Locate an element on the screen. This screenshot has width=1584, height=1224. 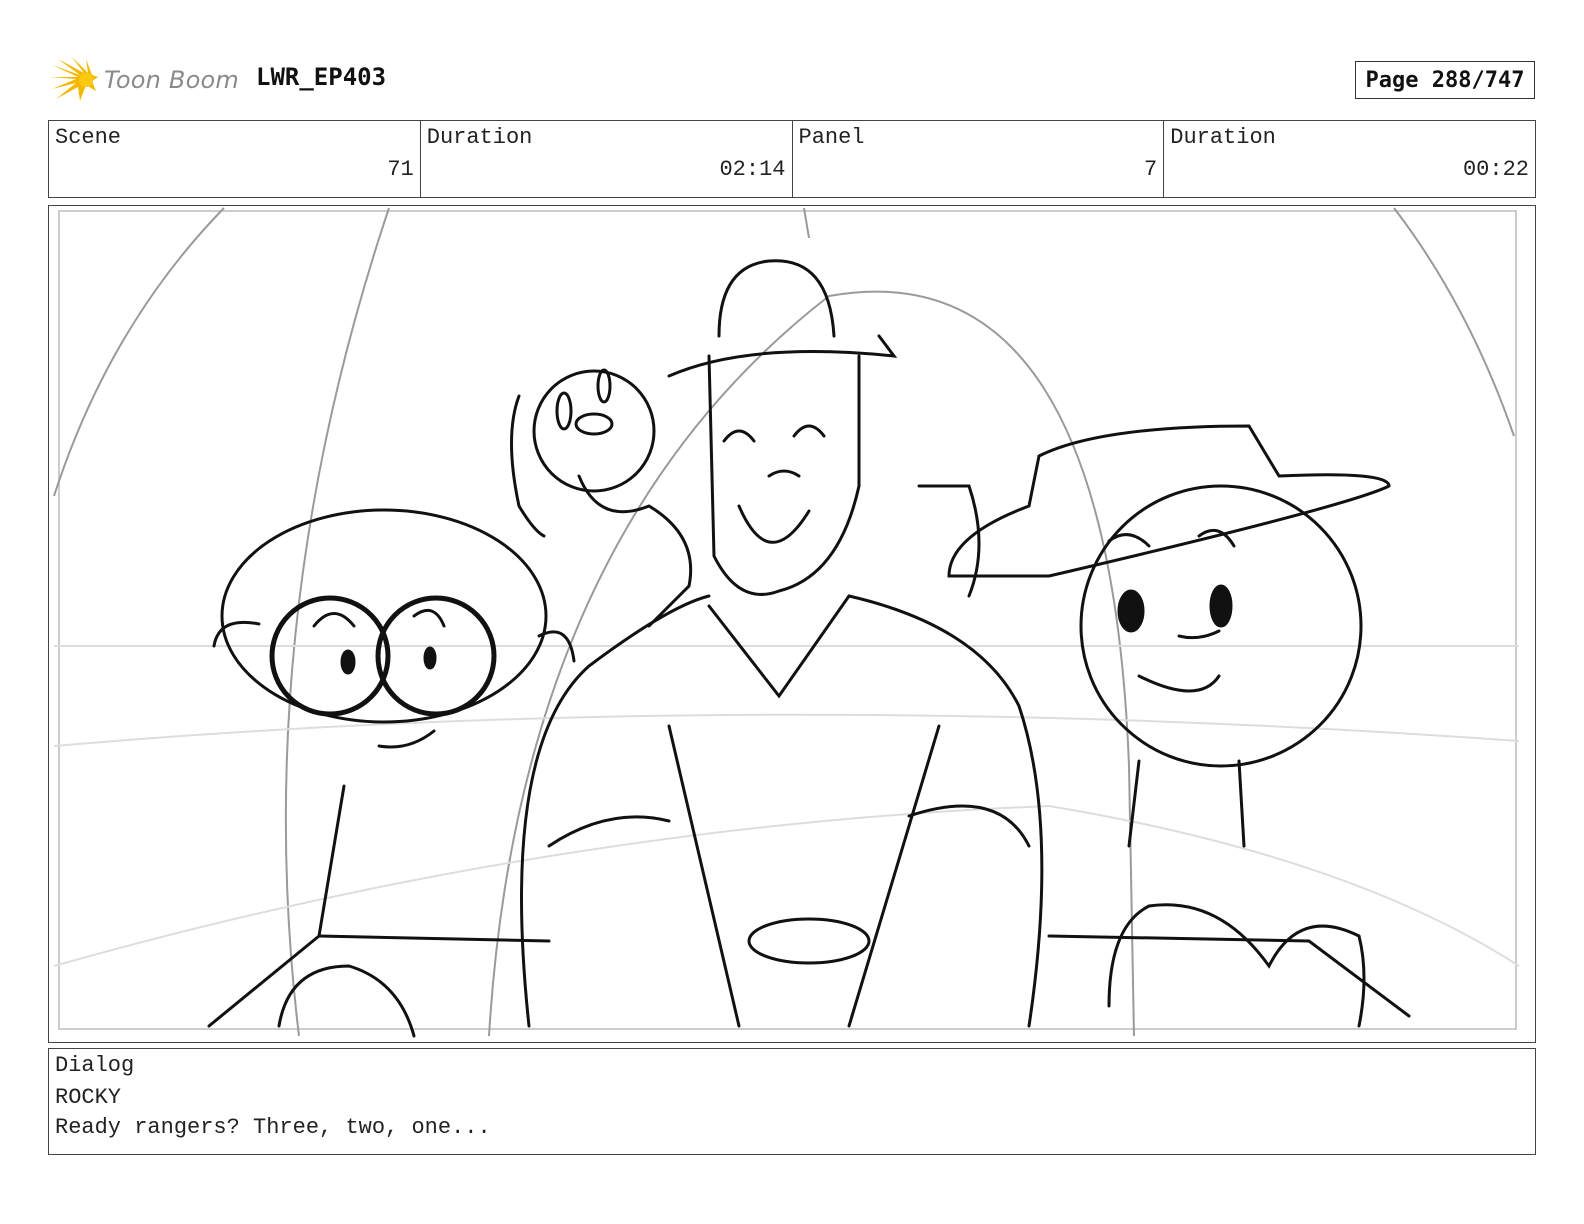
project-title: LWR_EP403 is located at coordinates (321, 77).